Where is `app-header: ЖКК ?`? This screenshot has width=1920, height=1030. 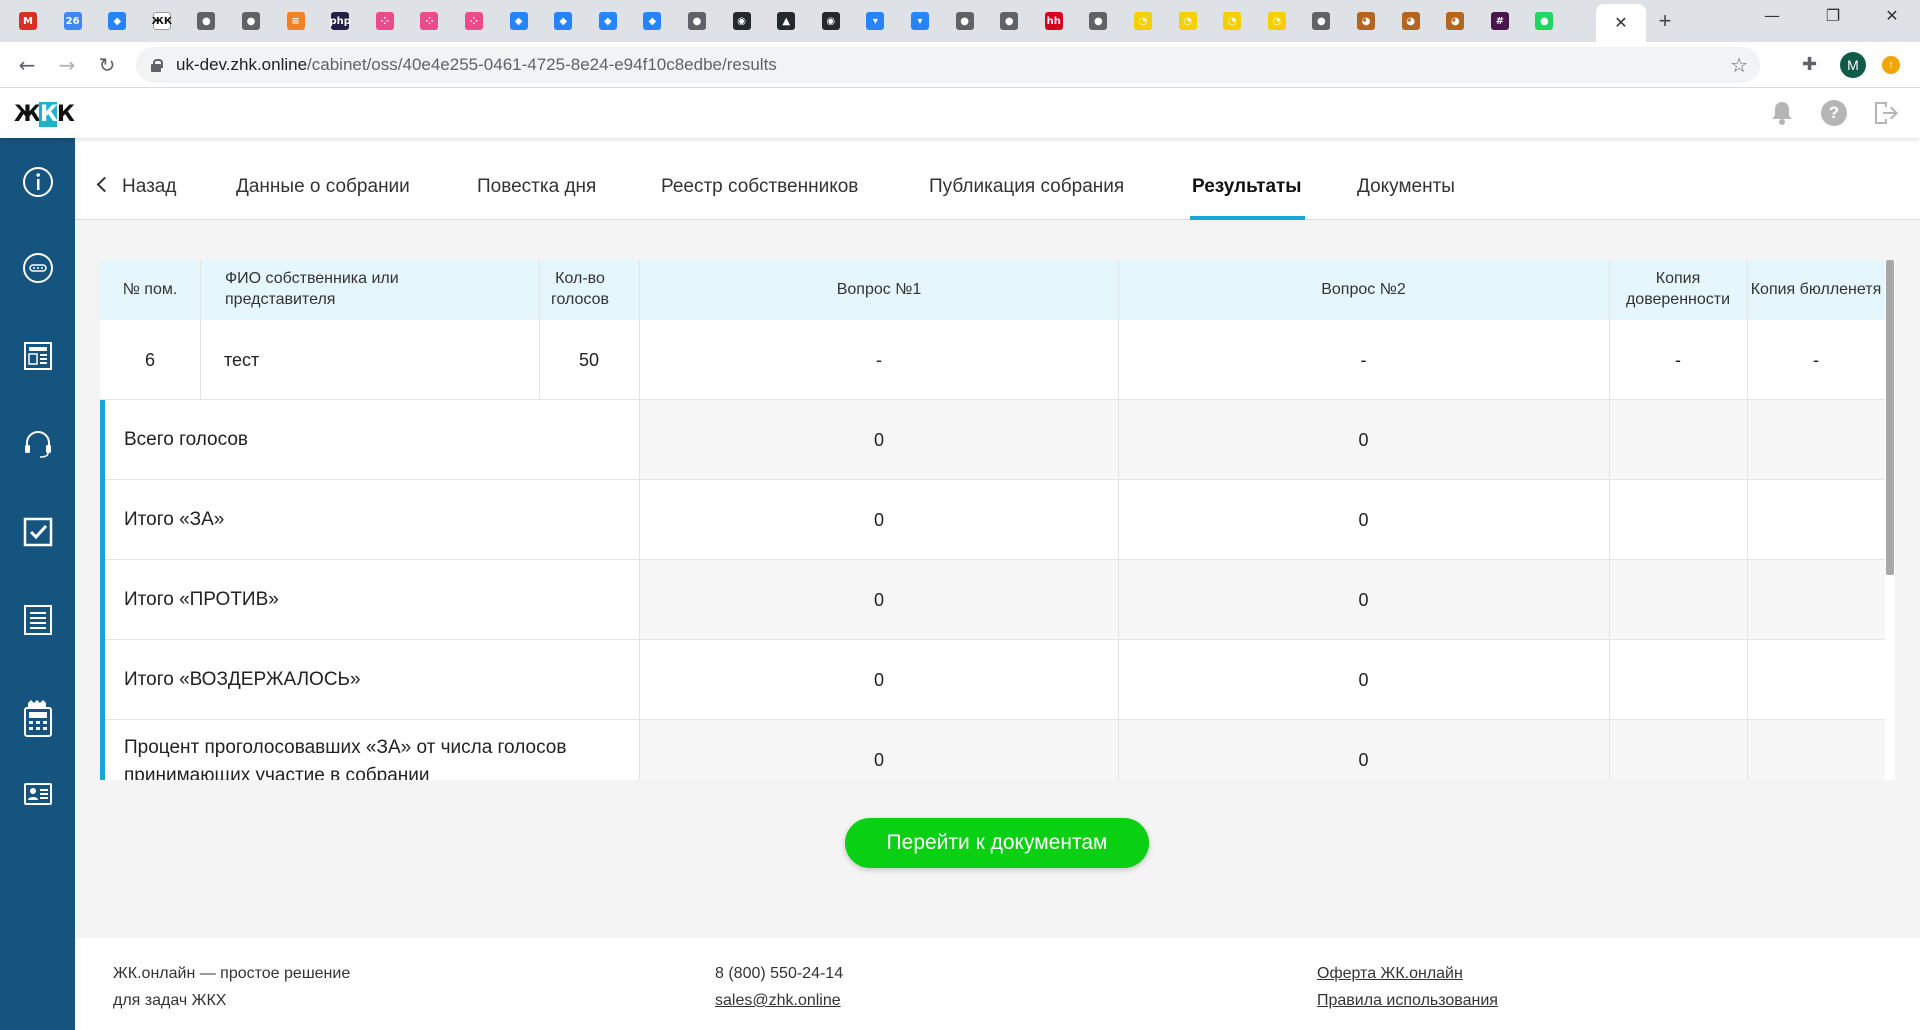
app-header: ЖКК ? is located at coordinates (960, 113).